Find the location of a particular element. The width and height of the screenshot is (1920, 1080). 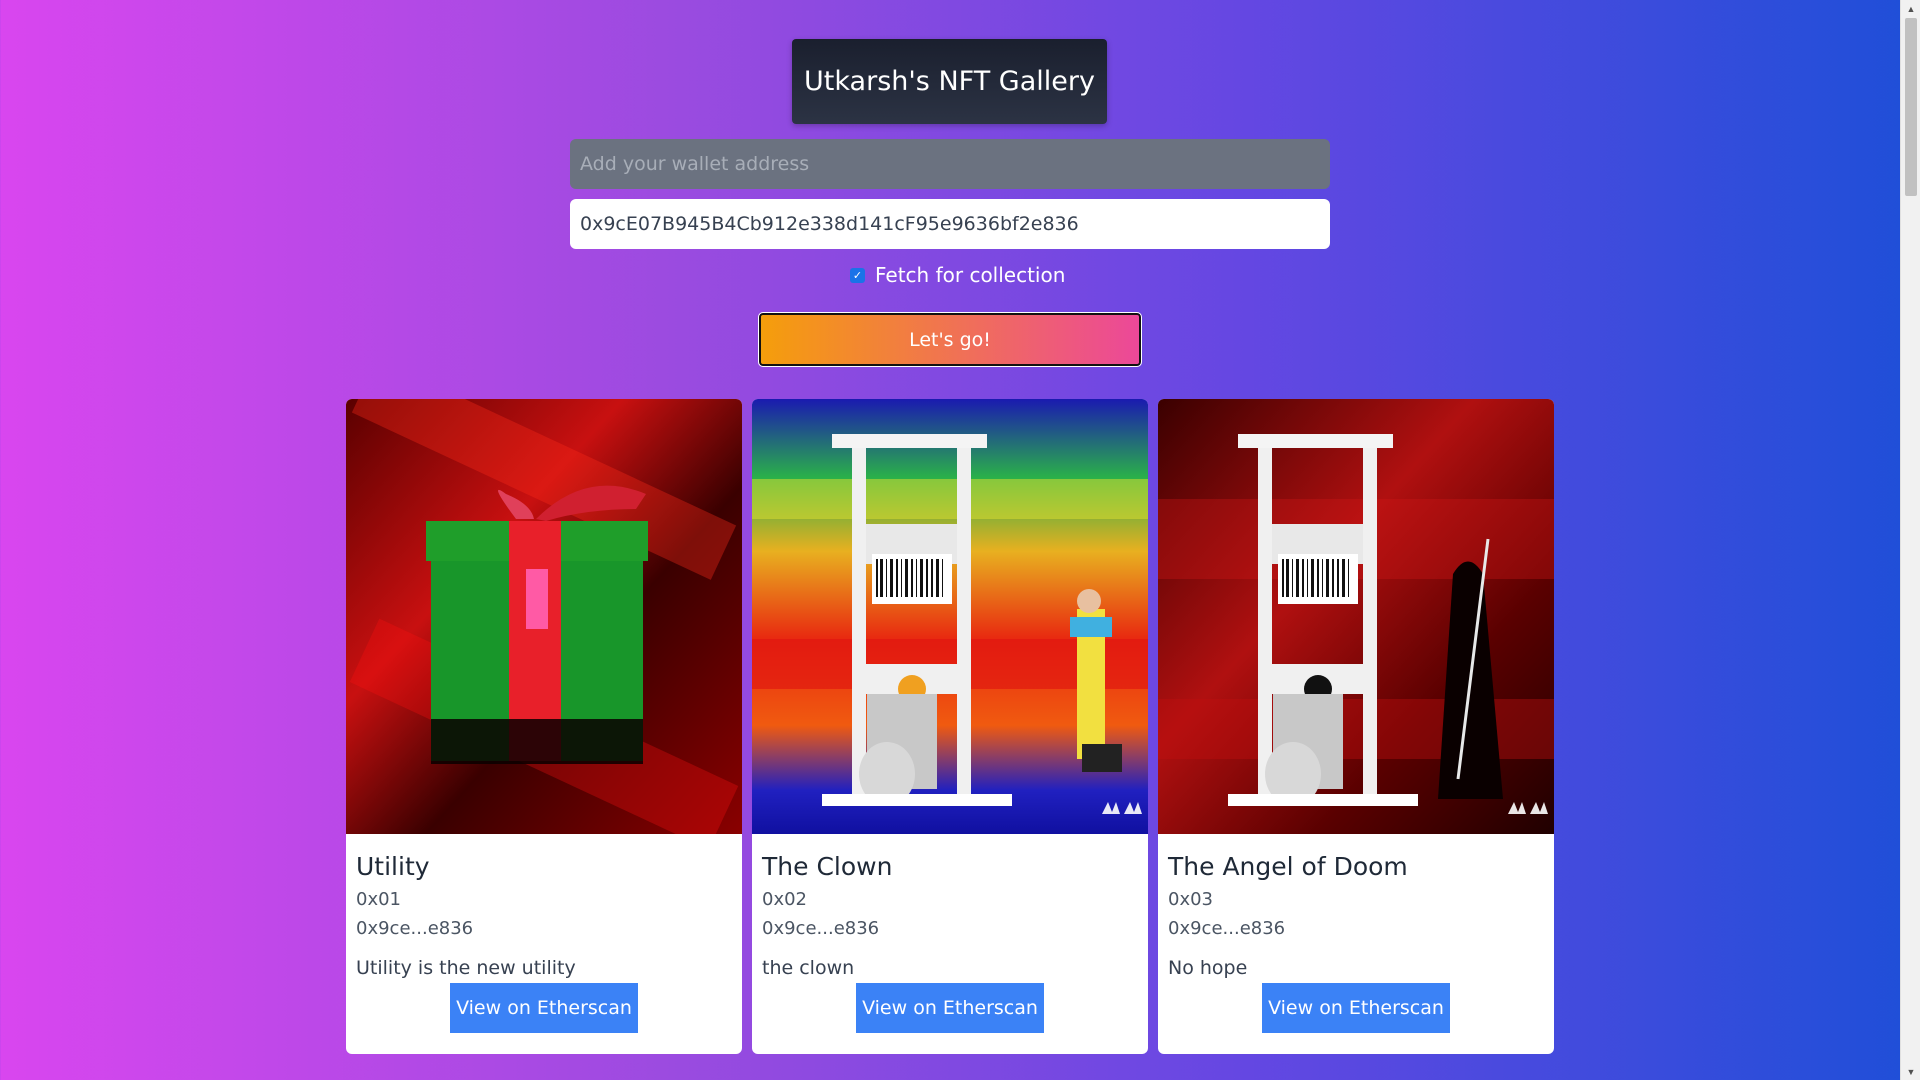

page-title: Utkarsh's NFT Gallery is located at coordinates (949, 81).